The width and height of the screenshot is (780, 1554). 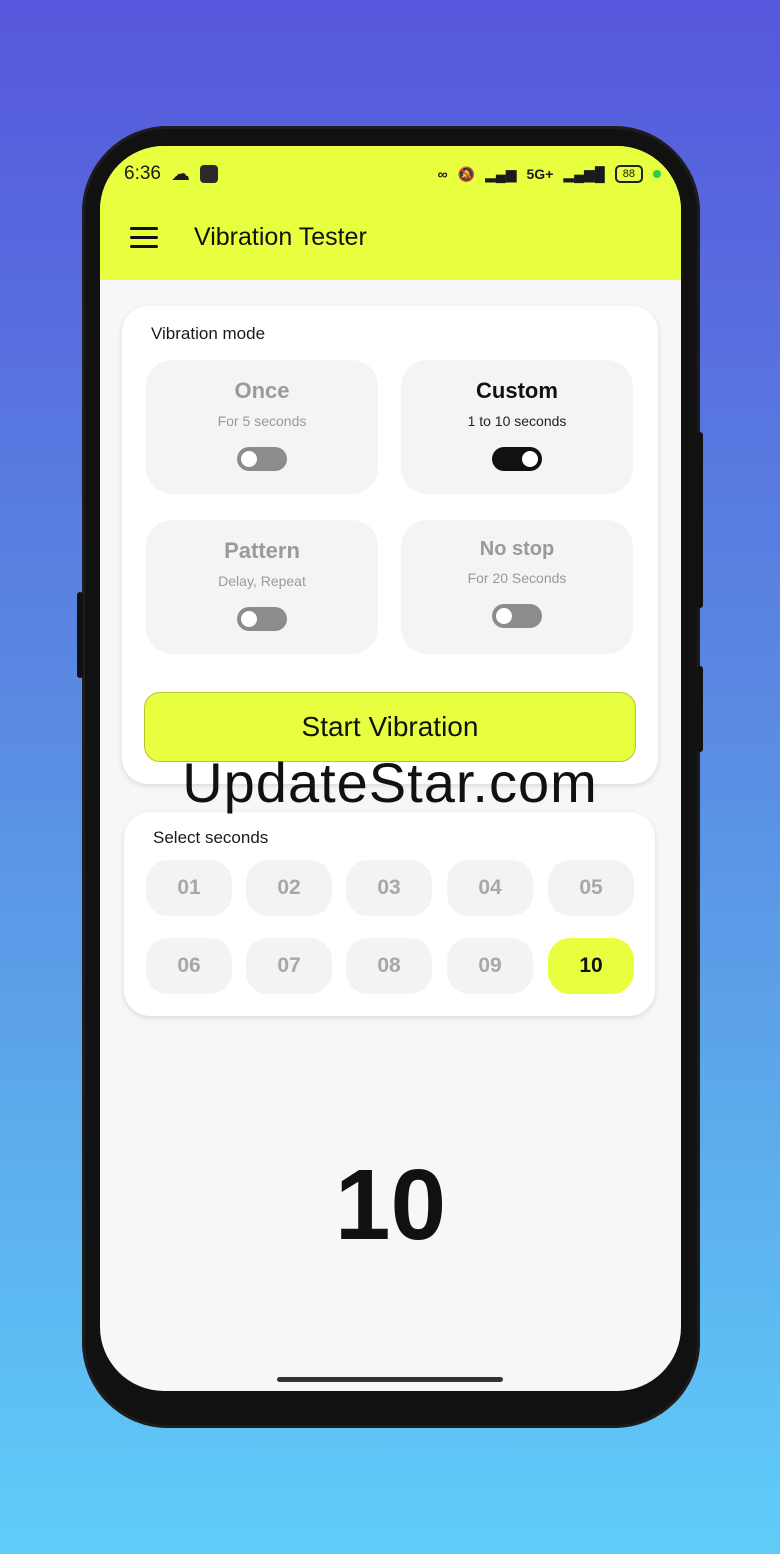 I want to click on mode-no-stop: No stop For 20 Seconds, so click(x=517, y=587).